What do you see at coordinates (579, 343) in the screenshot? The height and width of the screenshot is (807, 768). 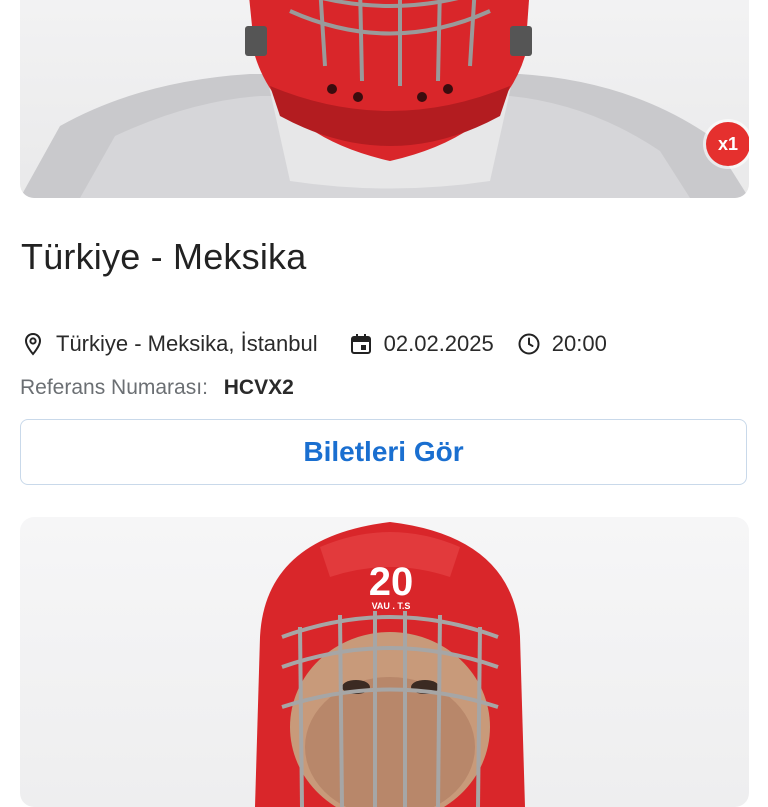 I see `event-time: 20:00` at bounding box center [579, 343].